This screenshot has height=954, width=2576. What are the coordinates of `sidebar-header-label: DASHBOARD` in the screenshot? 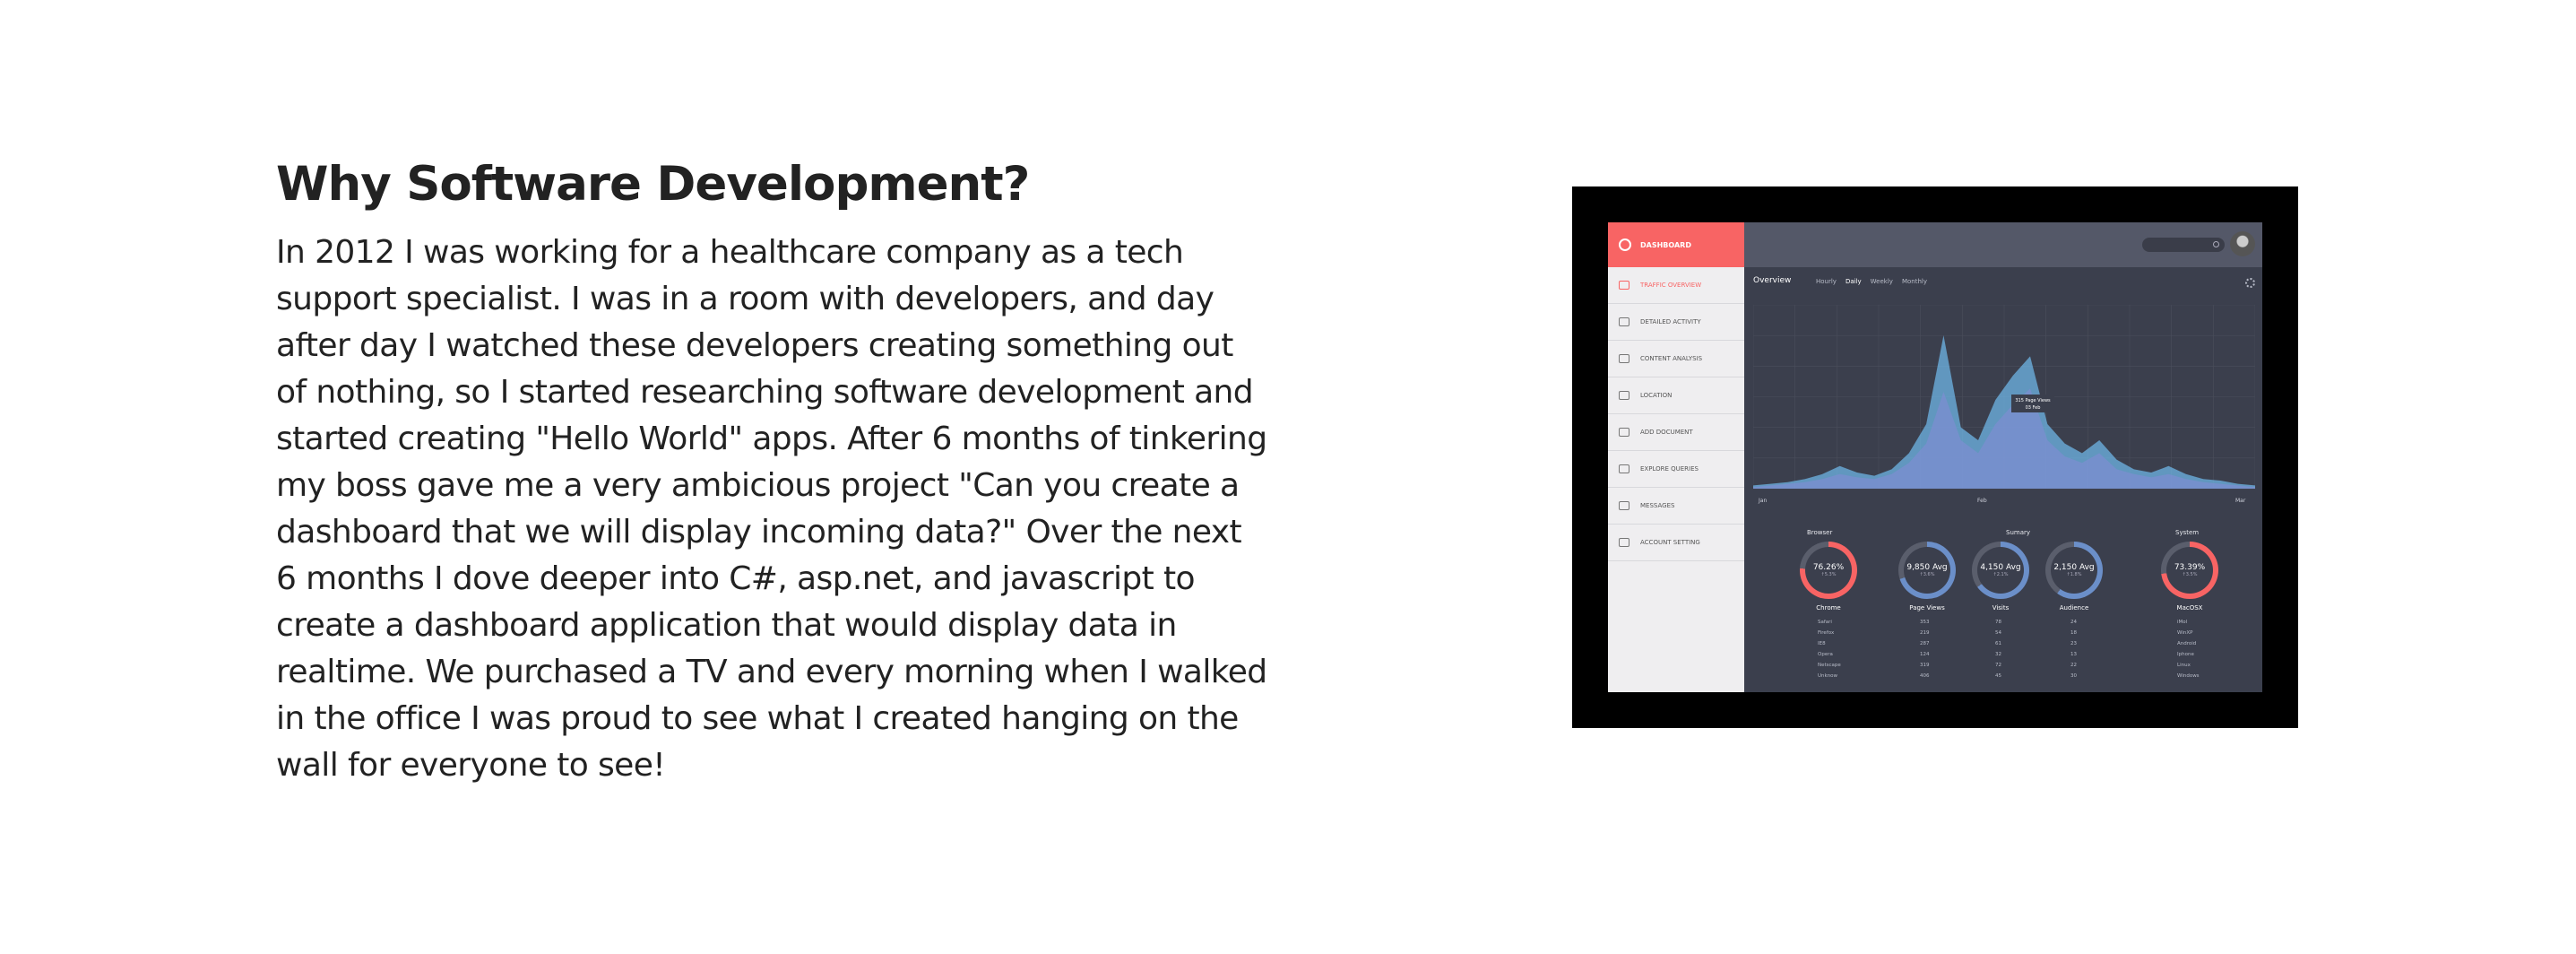 It's located at (1665, 244).